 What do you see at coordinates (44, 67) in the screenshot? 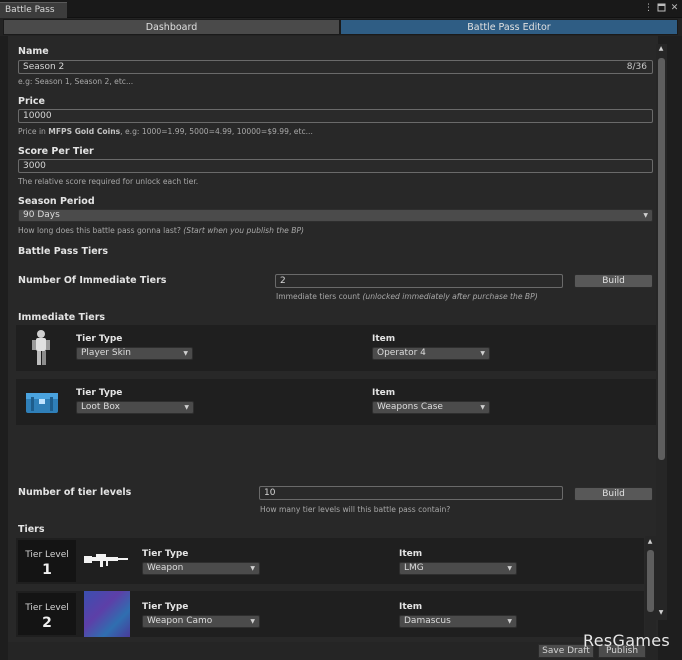
I see `name-value: Season 2` at bounding box center [44, 67].